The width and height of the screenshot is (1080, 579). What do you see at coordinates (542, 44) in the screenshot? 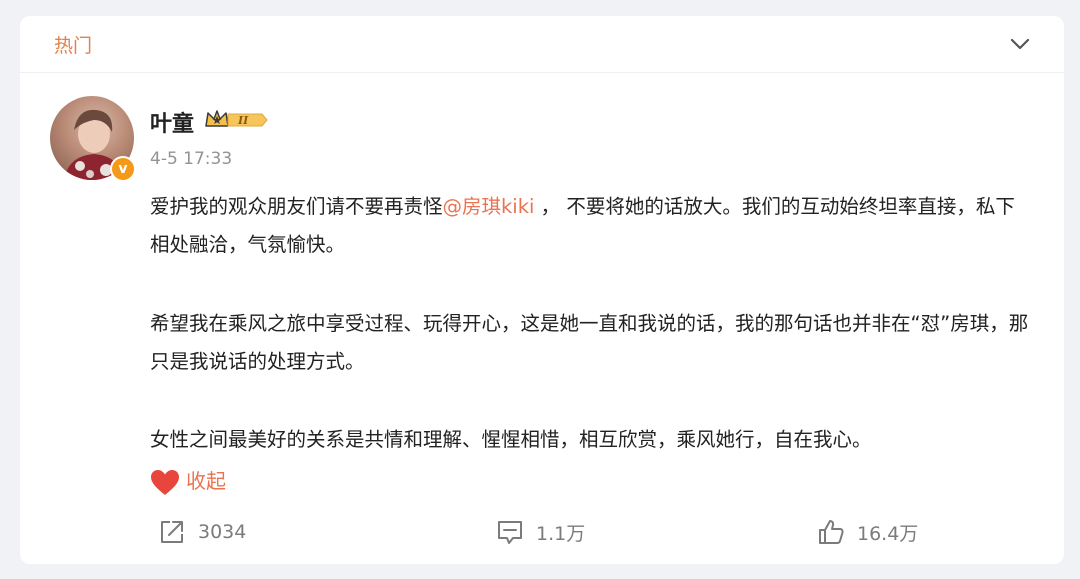
I see `card-header: 热门` at bounding box center [542, 44].